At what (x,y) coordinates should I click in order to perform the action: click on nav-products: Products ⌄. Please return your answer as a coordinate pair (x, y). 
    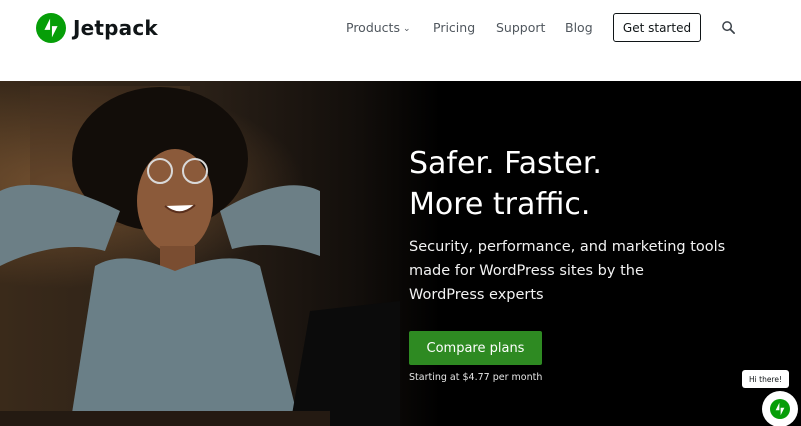
    Looking at the image, I should click on (378, 27).